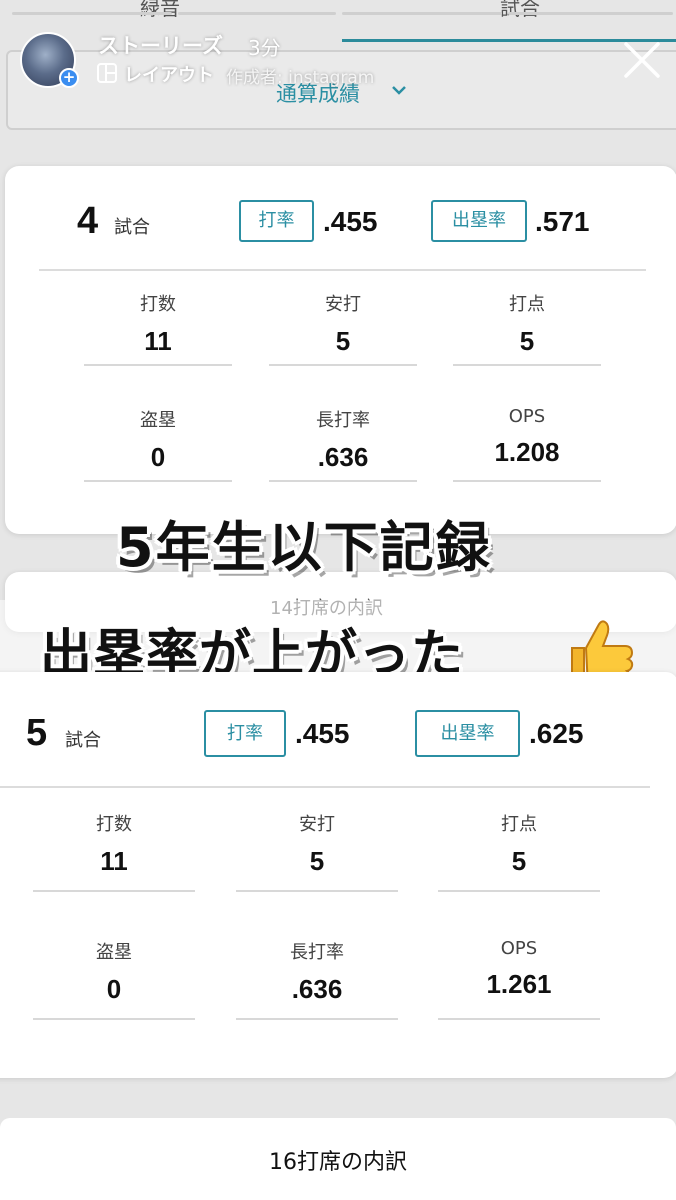 This screenshot has height=1200, width=676. Describe the element at coordinates (37, 733) in the screenshot. I see `games-count: 5` at that location.